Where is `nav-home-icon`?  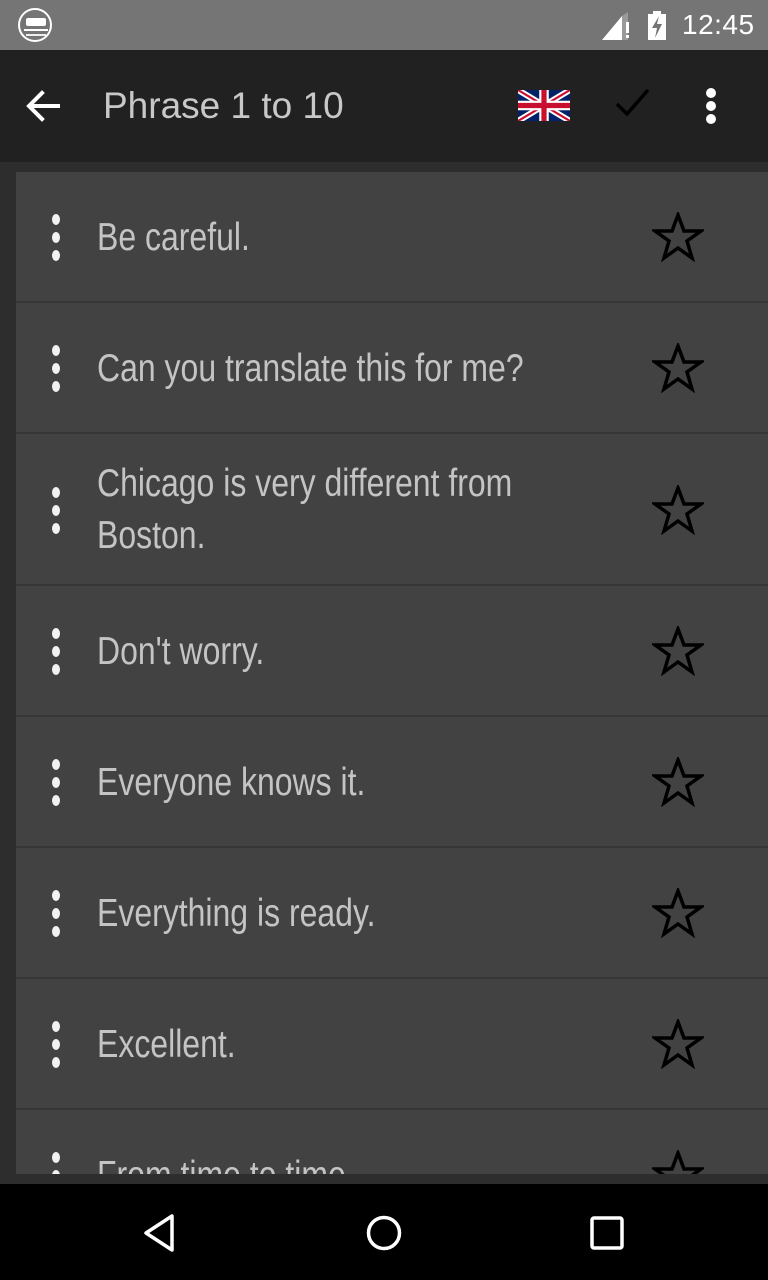 nav-home-icon is located at coordinates (384, 1233).